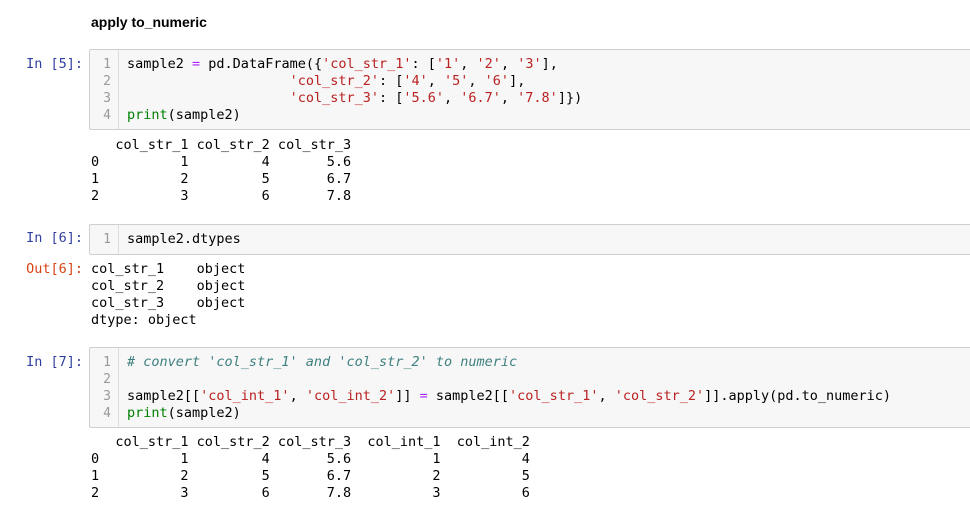 The height and width of the screenshot is (517, 970). I want to click on cell6-line-gutter: 1, so click(104, 239).